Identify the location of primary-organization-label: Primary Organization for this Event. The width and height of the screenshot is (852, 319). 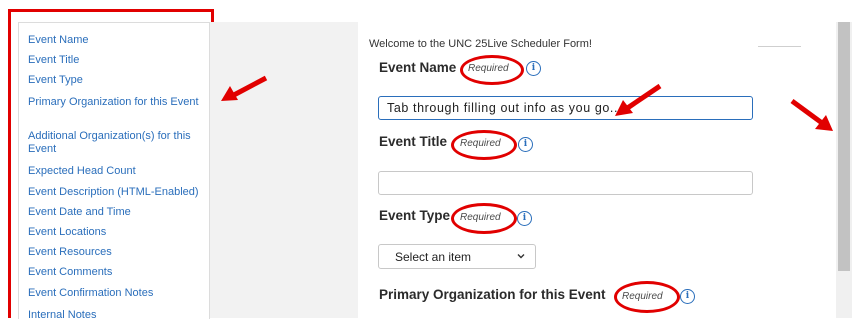
(492, 294).